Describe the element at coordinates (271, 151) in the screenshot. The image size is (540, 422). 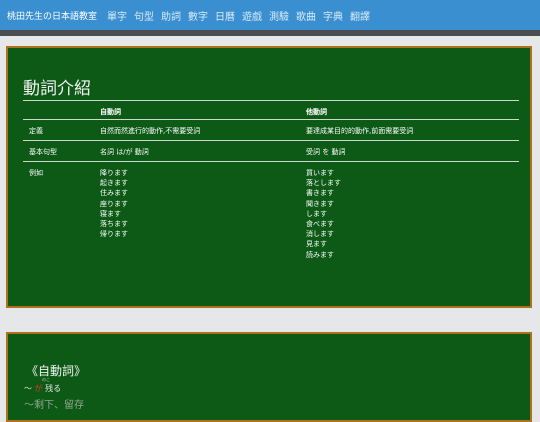
I see `table-row-pattern: 基本句型 名詞 は/が 動詞 受詞 を 動詞` at that location.